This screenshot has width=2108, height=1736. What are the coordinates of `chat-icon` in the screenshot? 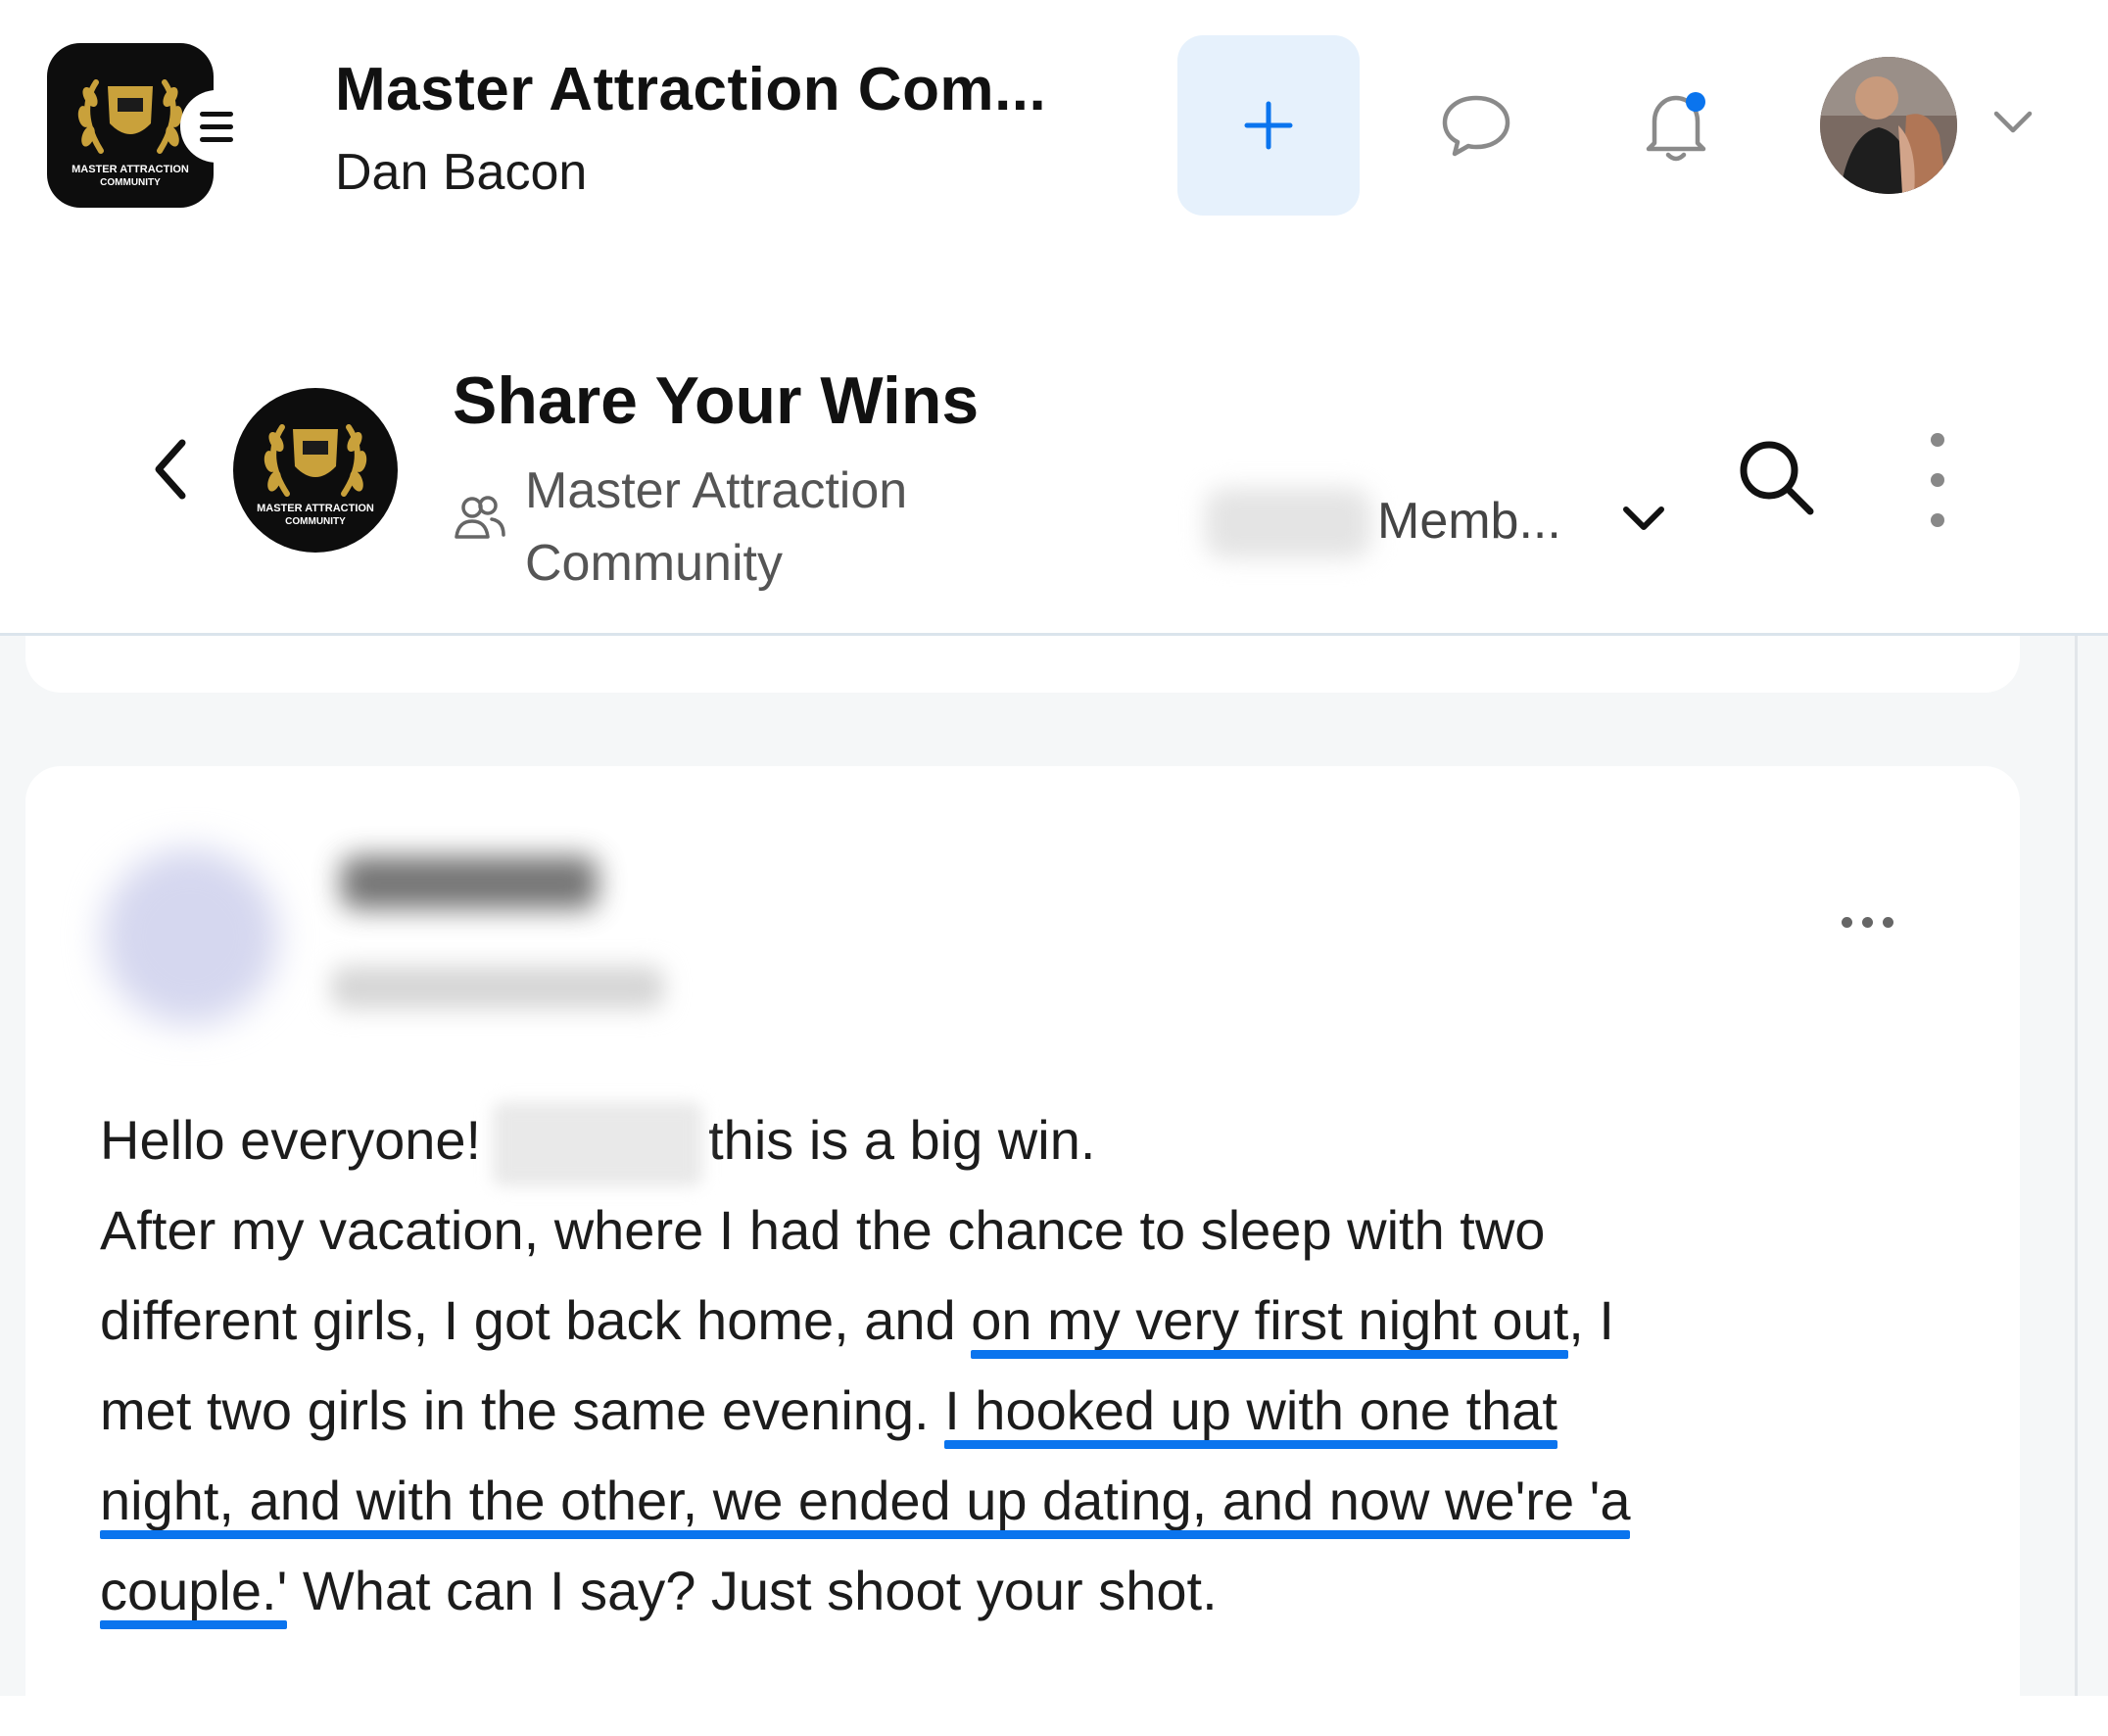 It's located at (1476, 126).